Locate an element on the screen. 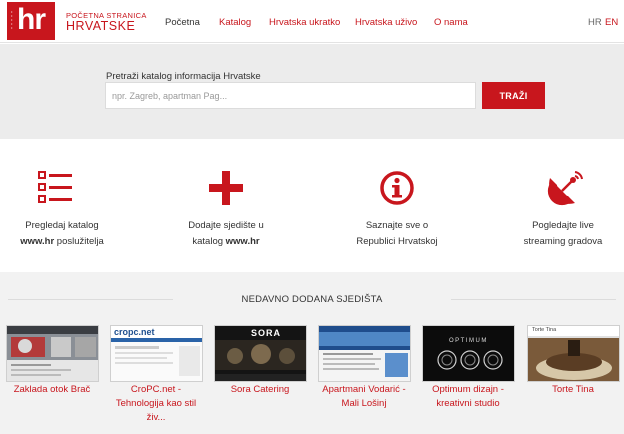  site-thumbnail: OPTIMUM is located at coordinates (468, 353).